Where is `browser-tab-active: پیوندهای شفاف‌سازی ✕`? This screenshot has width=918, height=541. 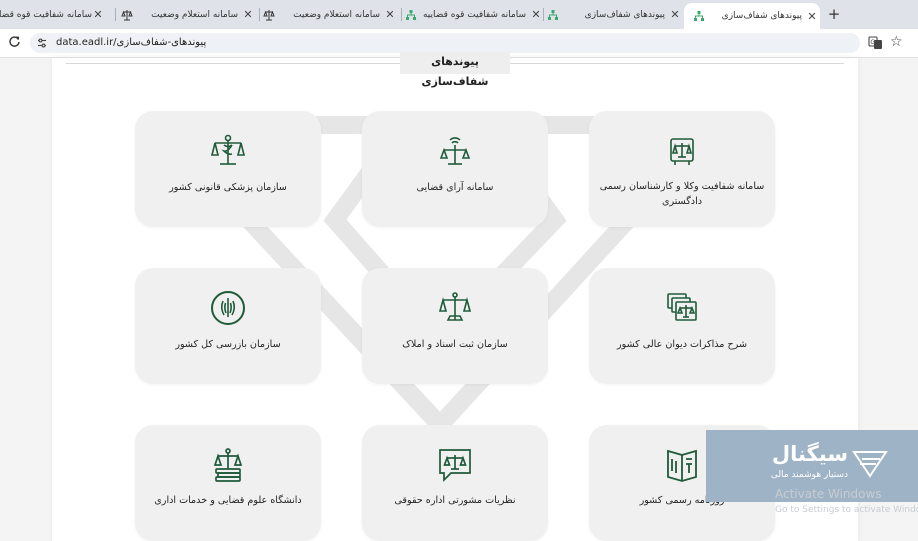 browser-tab-active: پیوندهای شفاف‌سازی ✕ is located at coordinates (752, 16).